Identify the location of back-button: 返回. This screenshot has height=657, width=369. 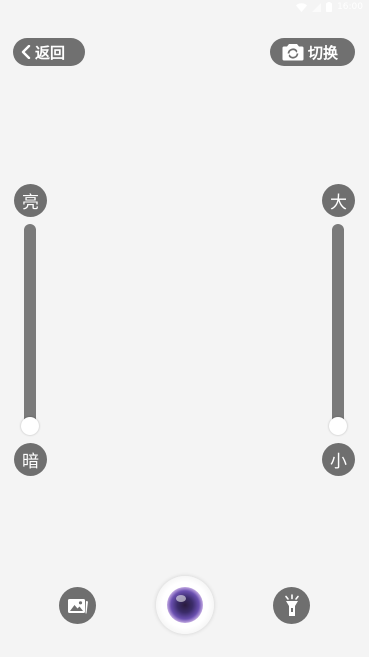
(49, 52).